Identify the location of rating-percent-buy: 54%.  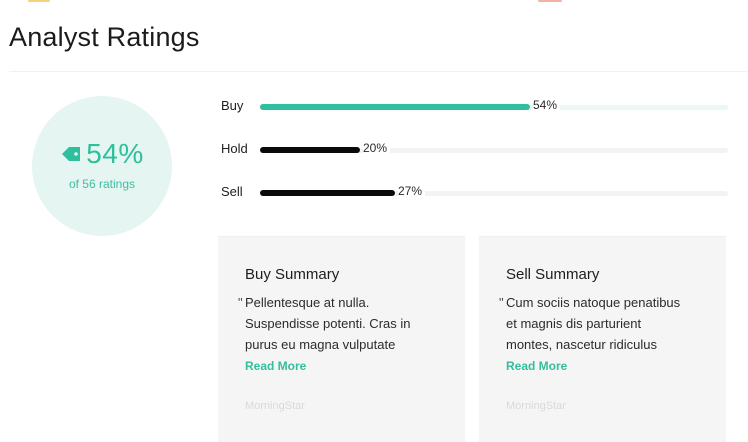
(547, 105).